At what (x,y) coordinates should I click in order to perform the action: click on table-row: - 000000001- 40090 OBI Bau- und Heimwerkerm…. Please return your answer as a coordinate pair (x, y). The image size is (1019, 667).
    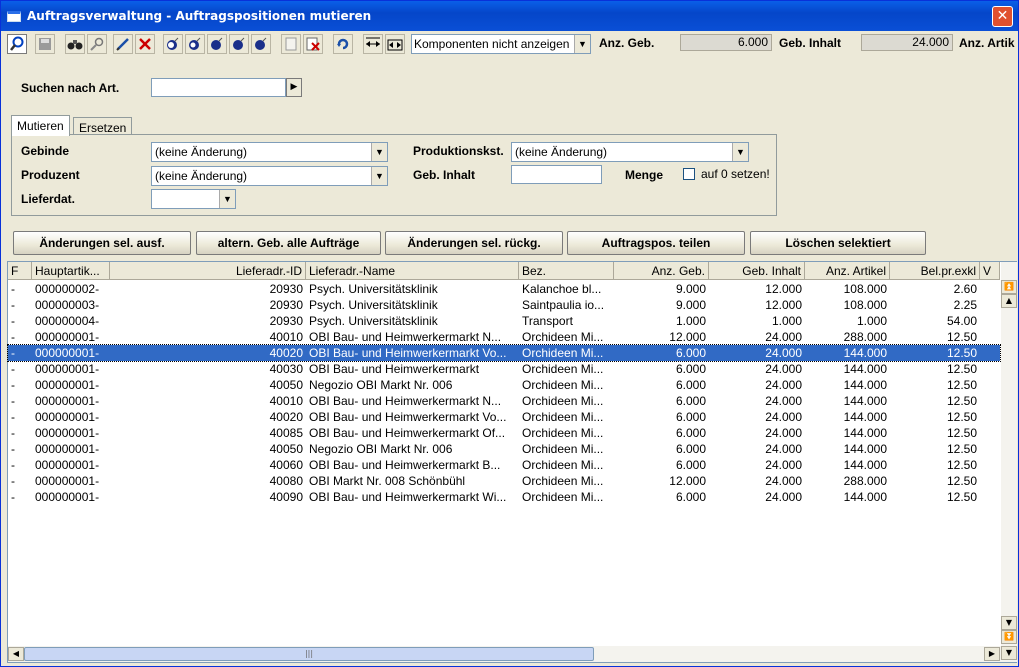
    Looking at the image, I should click on (504, 497).